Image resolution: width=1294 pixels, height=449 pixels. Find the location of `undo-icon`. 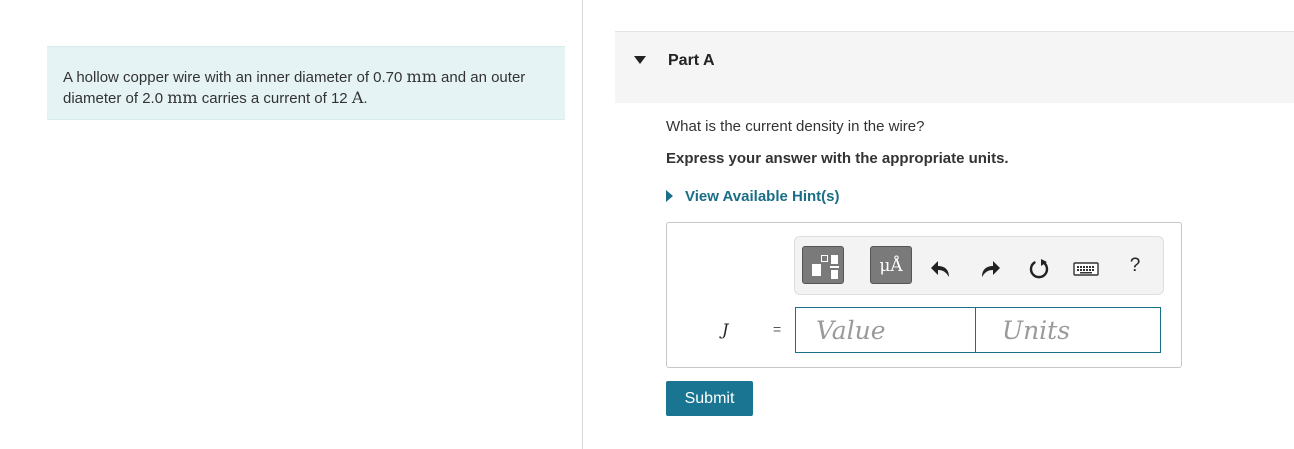

undo-icon is located at coordinates (941, 269).